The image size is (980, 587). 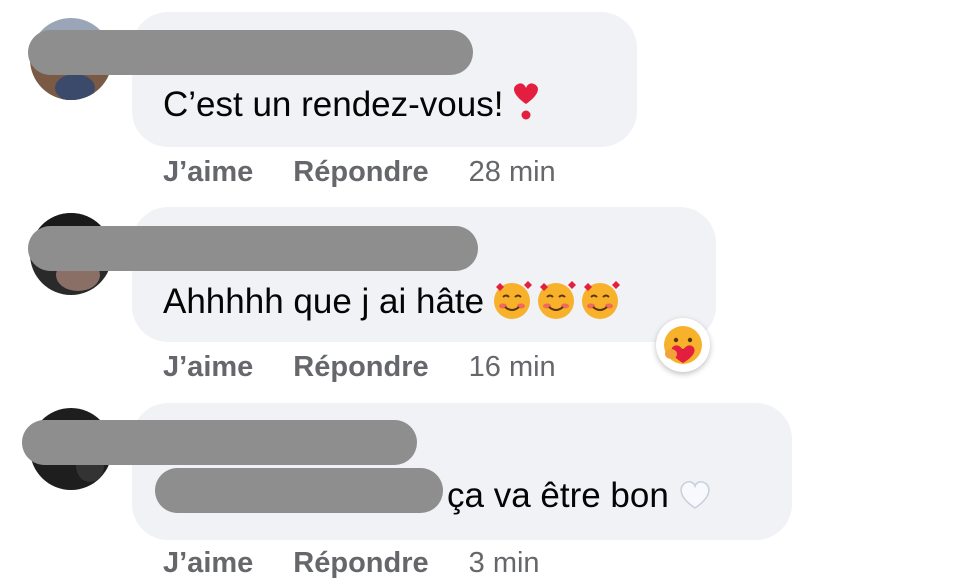 I want to click on like-button: J’aime, so click(x=208, y=563).